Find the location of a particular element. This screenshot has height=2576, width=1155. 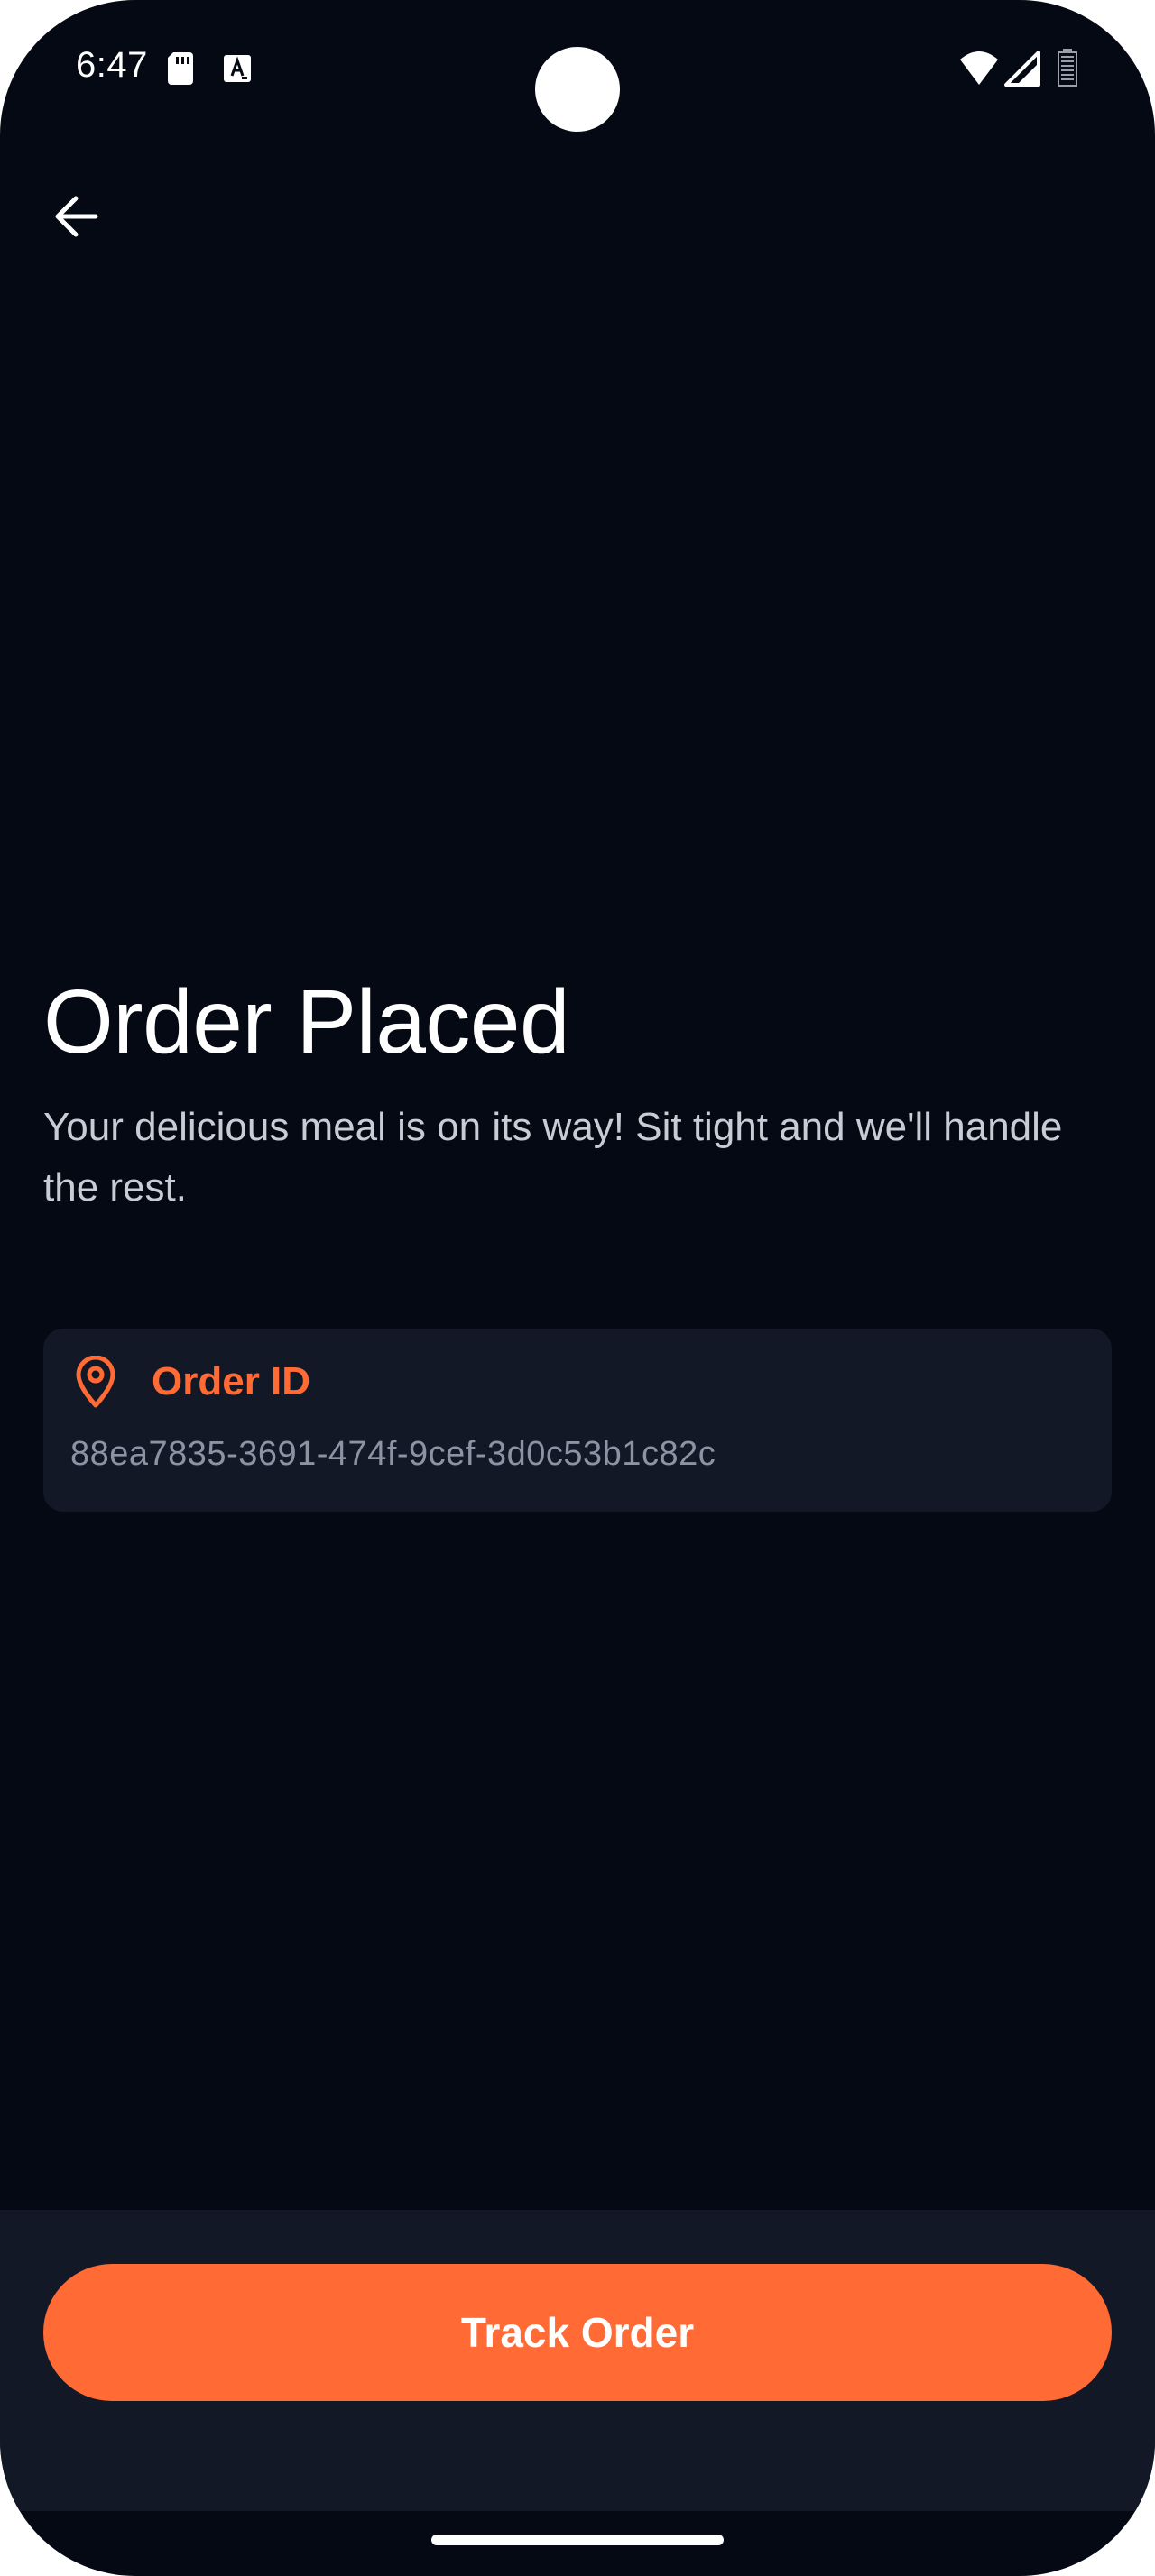

page-title: Order Placed is located at coordinates (306, 1022).